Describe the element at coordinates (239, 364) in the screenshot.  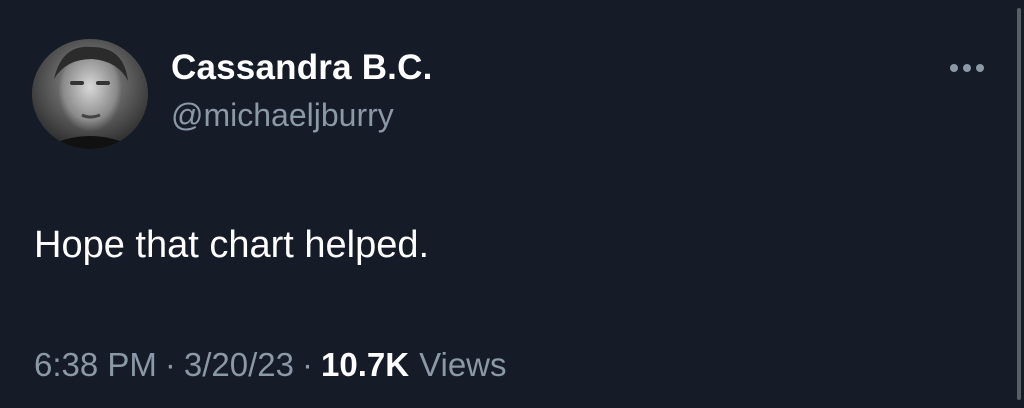
I see `tweet-date: 3/20/23` at that location.